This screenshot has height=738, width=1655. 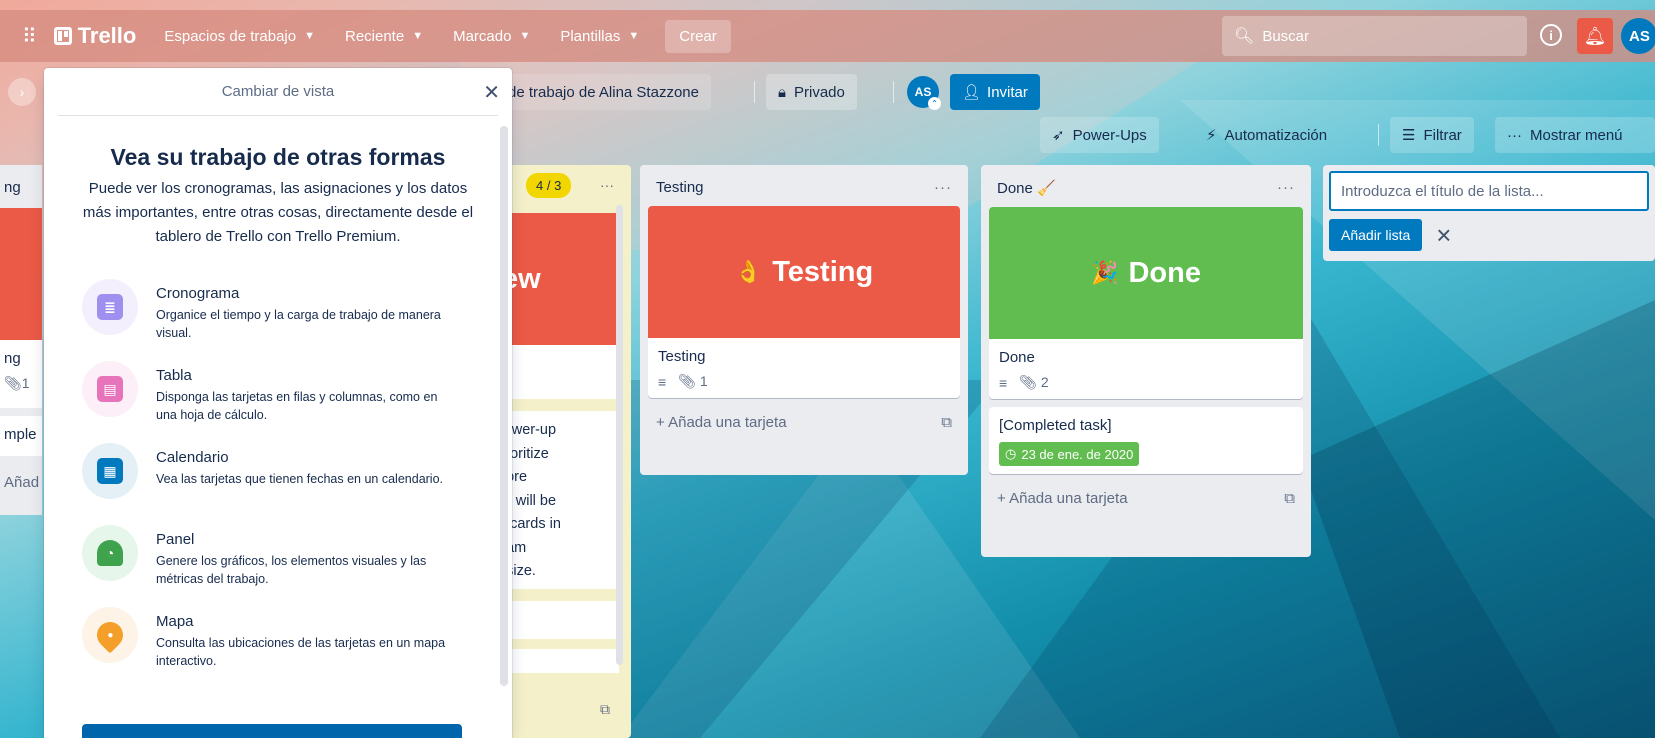 What do you see at coordinates (1443, 235) in the screenshot?
I see `close-icon: ×` at bounding box center [1443, 235].